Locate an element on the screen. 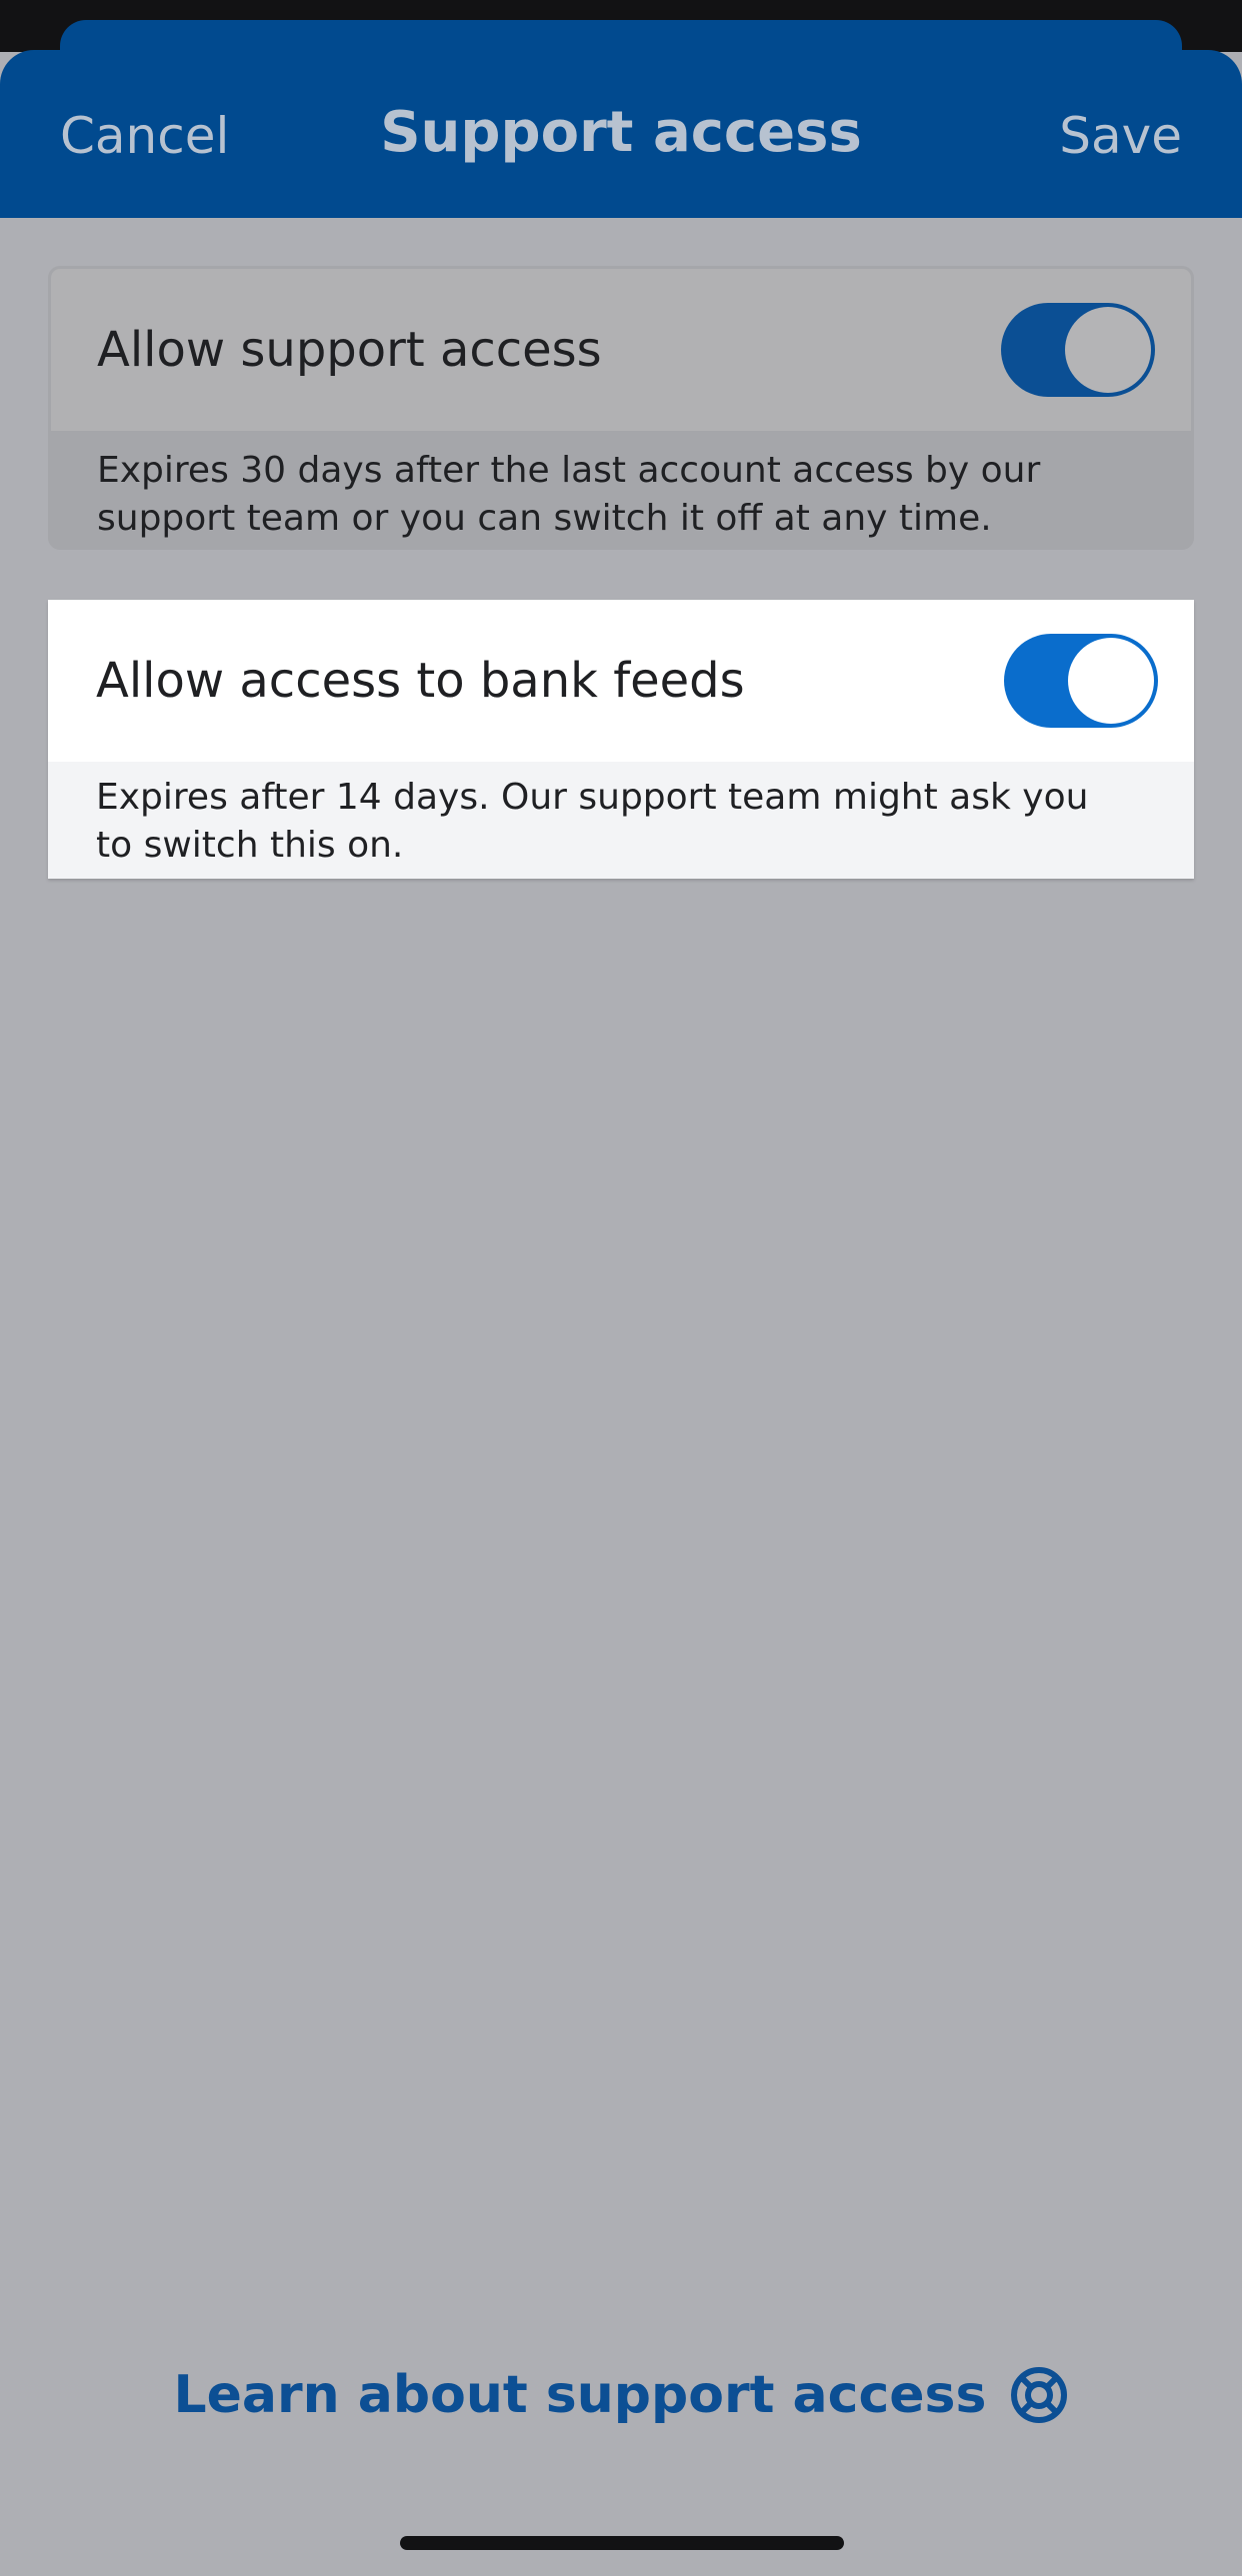 Image resolution: width=1242 pixels, height=2576 pixels. bank-feeds-row: Allow access to bank feeds is located at coordinates (621, 681).